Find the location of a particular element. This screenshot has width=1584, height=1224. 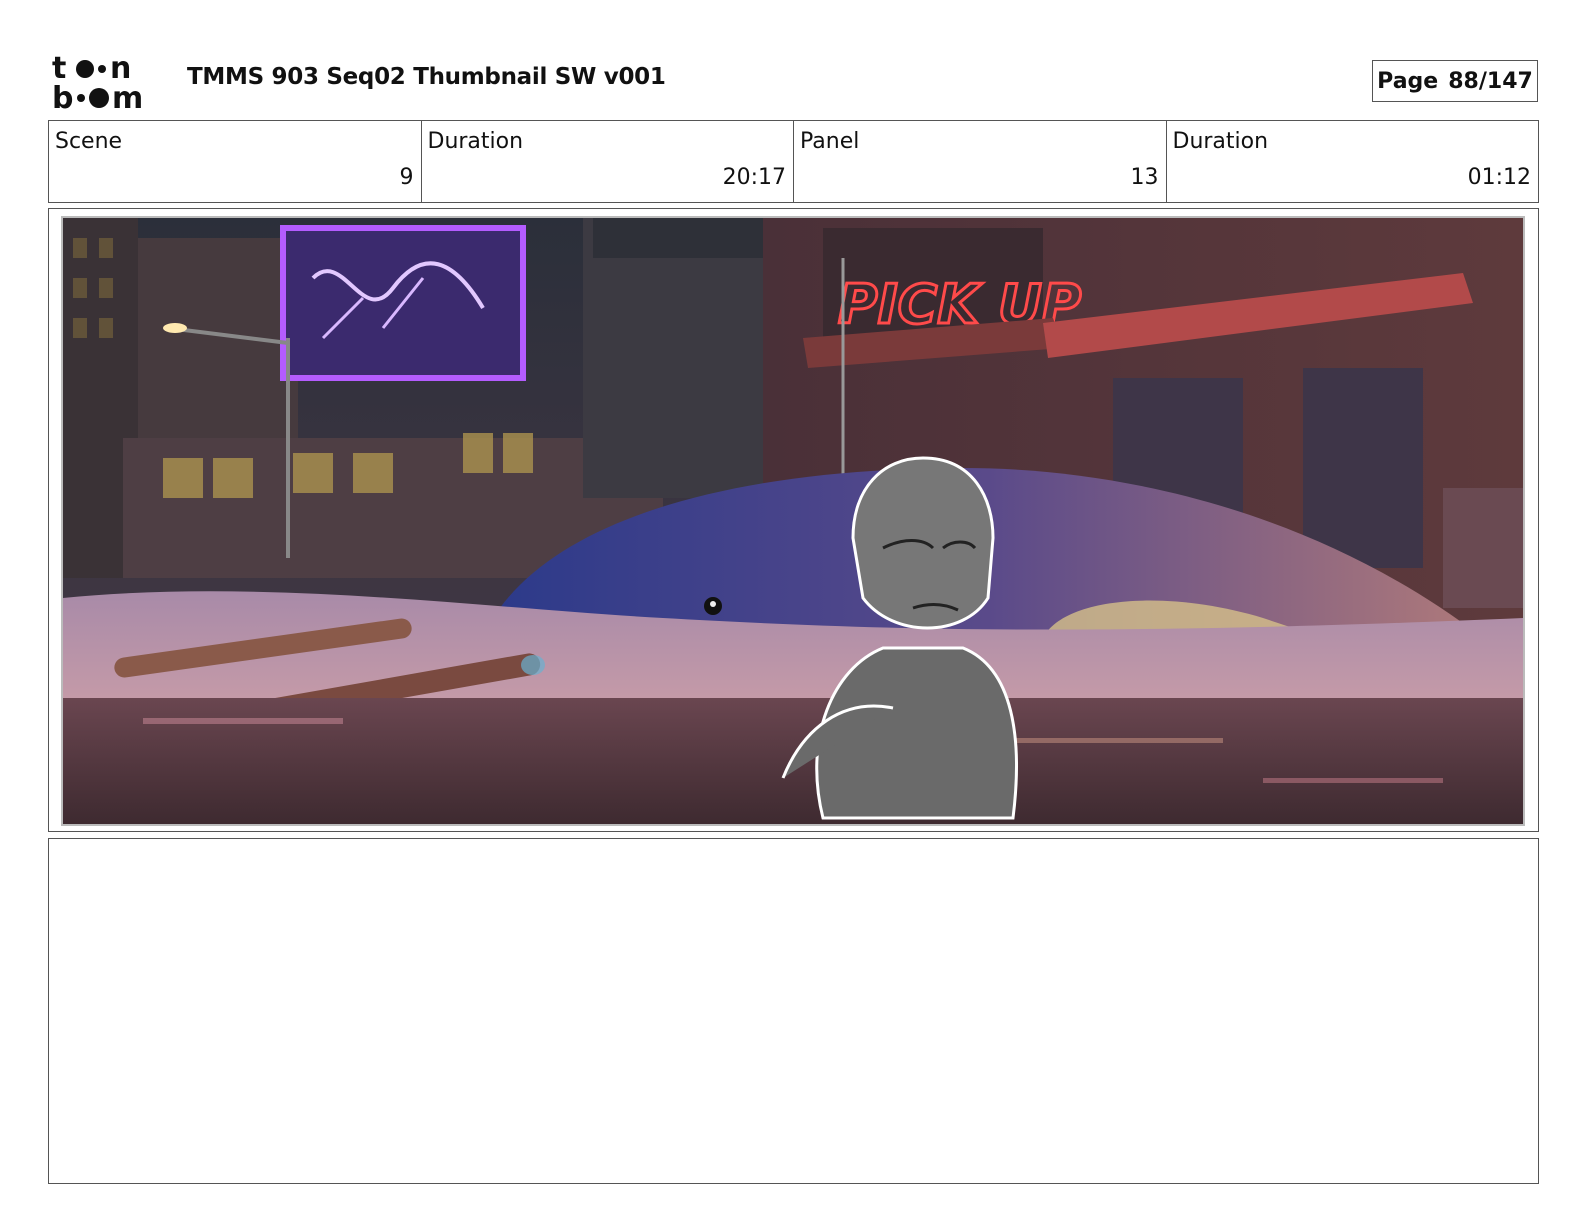

svg-text: b is located at coordinates (62, 96).